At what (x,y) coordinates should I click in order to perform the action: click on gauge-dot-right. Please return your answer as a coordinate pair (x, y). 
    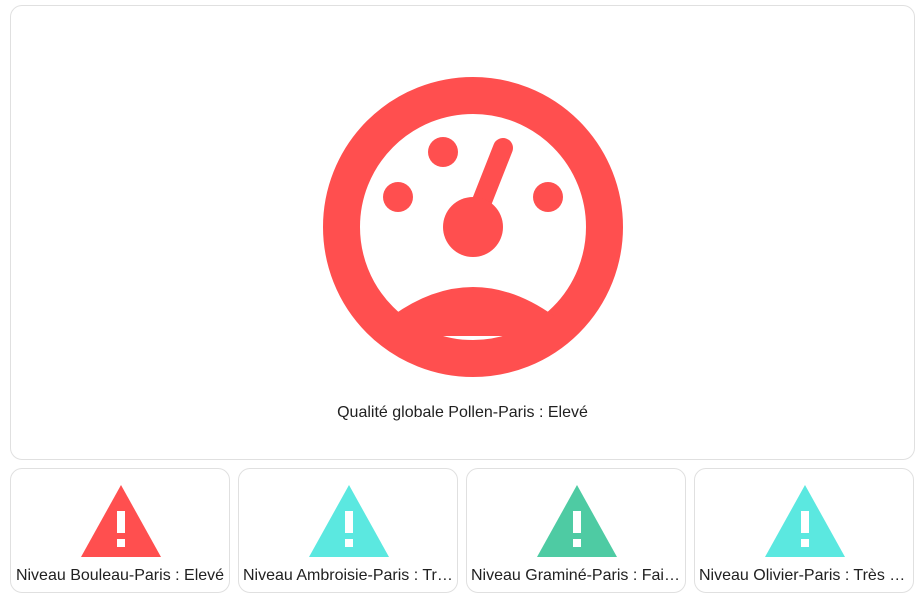
    Looking at the image, I should click on (548, 197).